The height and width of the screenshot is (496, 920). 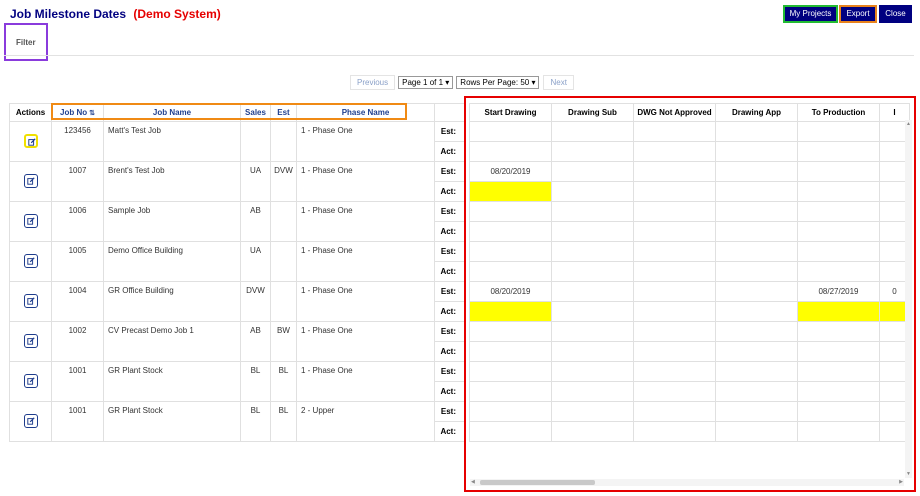 What do you see at coordinates (838, 291) in the screenshot?
I see `milestone-est-cell: 08/27/2019` at bounding box center [838, 291].